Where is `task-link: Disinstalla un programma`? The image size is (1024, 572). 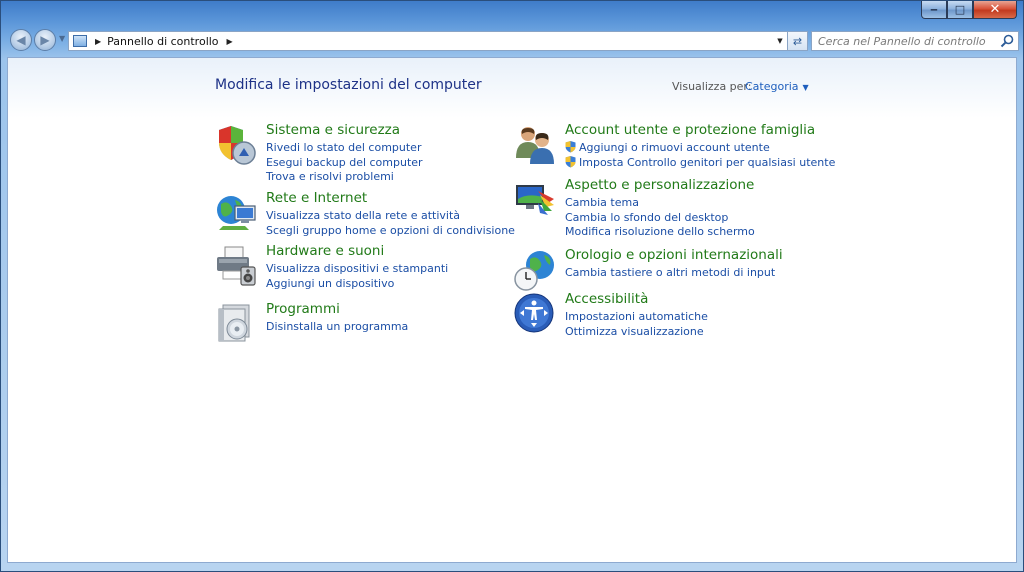 task-link: Disinstalla un programma is located at coordinates (337, 327).